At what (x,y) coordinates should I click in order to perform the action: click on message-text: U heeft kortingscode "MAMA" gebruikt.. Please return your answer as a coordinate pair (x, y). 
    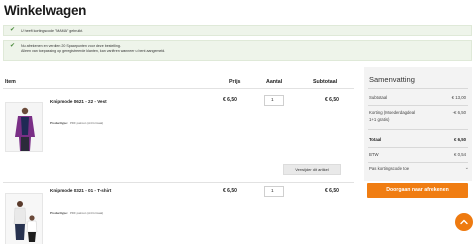
    Looking at the image, I should click on (52, 31).